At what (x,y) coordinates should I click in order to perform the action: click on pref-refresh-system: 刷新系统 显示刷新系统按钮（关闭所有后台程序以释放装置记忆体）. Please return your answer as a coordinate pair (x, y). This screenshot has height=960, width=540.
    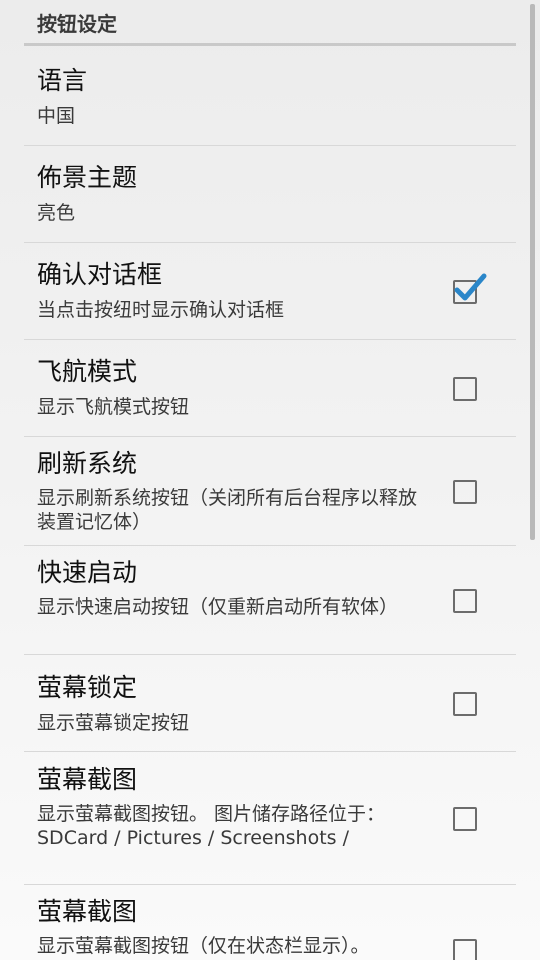
    Looking at the image, I should click on (270, 491).